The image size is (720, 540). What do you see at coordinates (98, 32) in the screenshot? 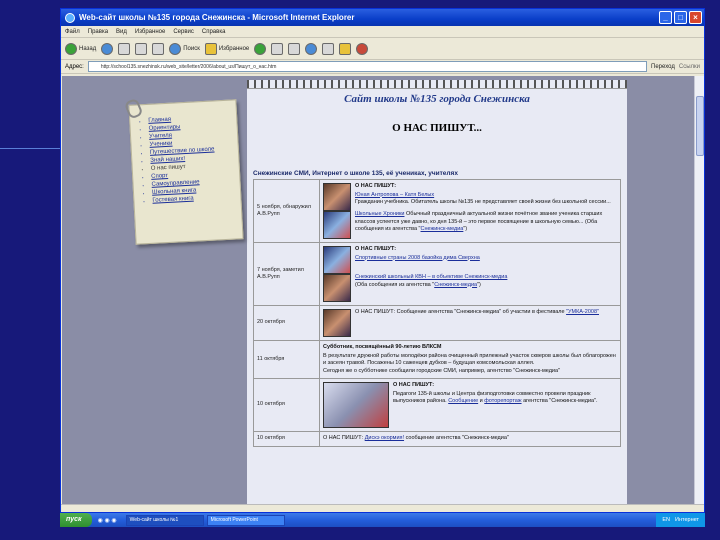
I see `menu-edit: Правка` at bounding box center [98, 32].